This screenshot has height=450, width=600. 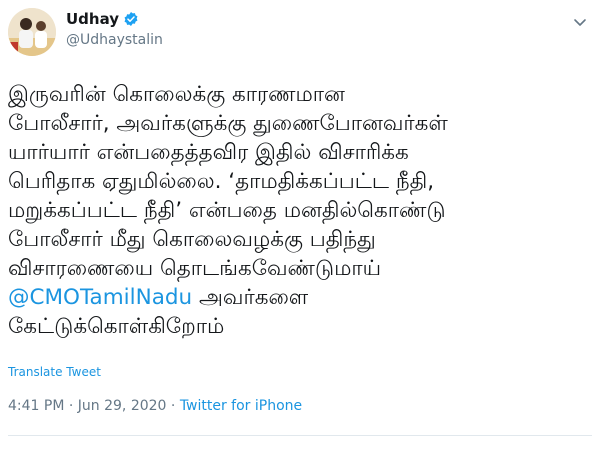 What do you see at coordinates (241, 406) in the screenshot?
I see `tweet-source-link: Twitter for iPhone` at bounding box center [241, 406].